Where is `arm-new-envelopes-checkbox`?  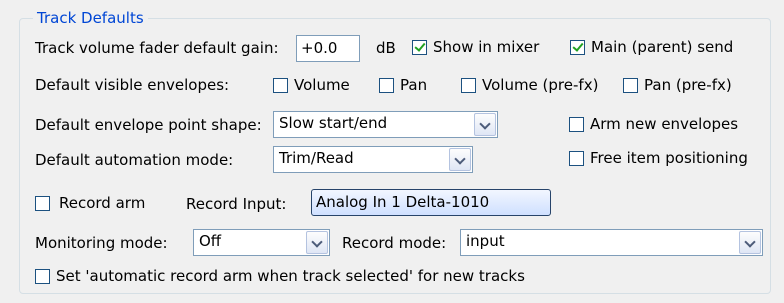
arm-new-envelopes-checkbox is located at coordinates (576, 124).